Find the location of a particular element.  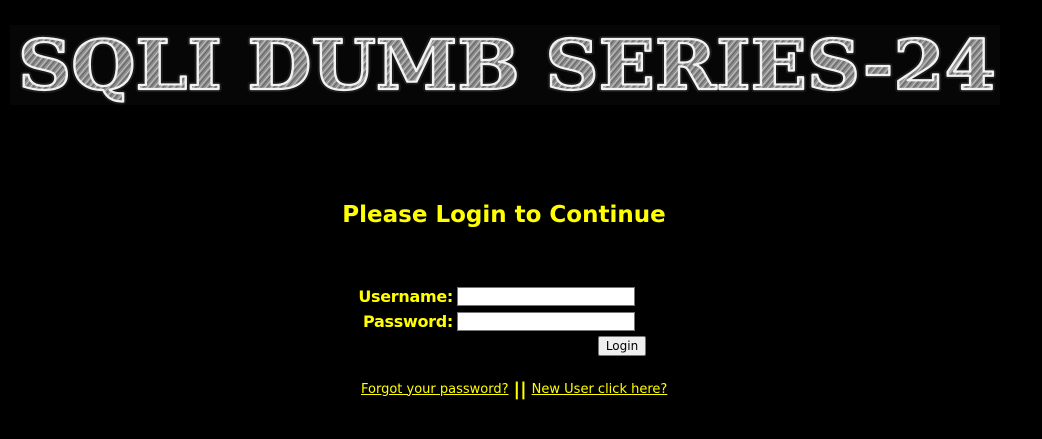

forgot-password-link: Forgot your password? is located at coordinates (435, 389).